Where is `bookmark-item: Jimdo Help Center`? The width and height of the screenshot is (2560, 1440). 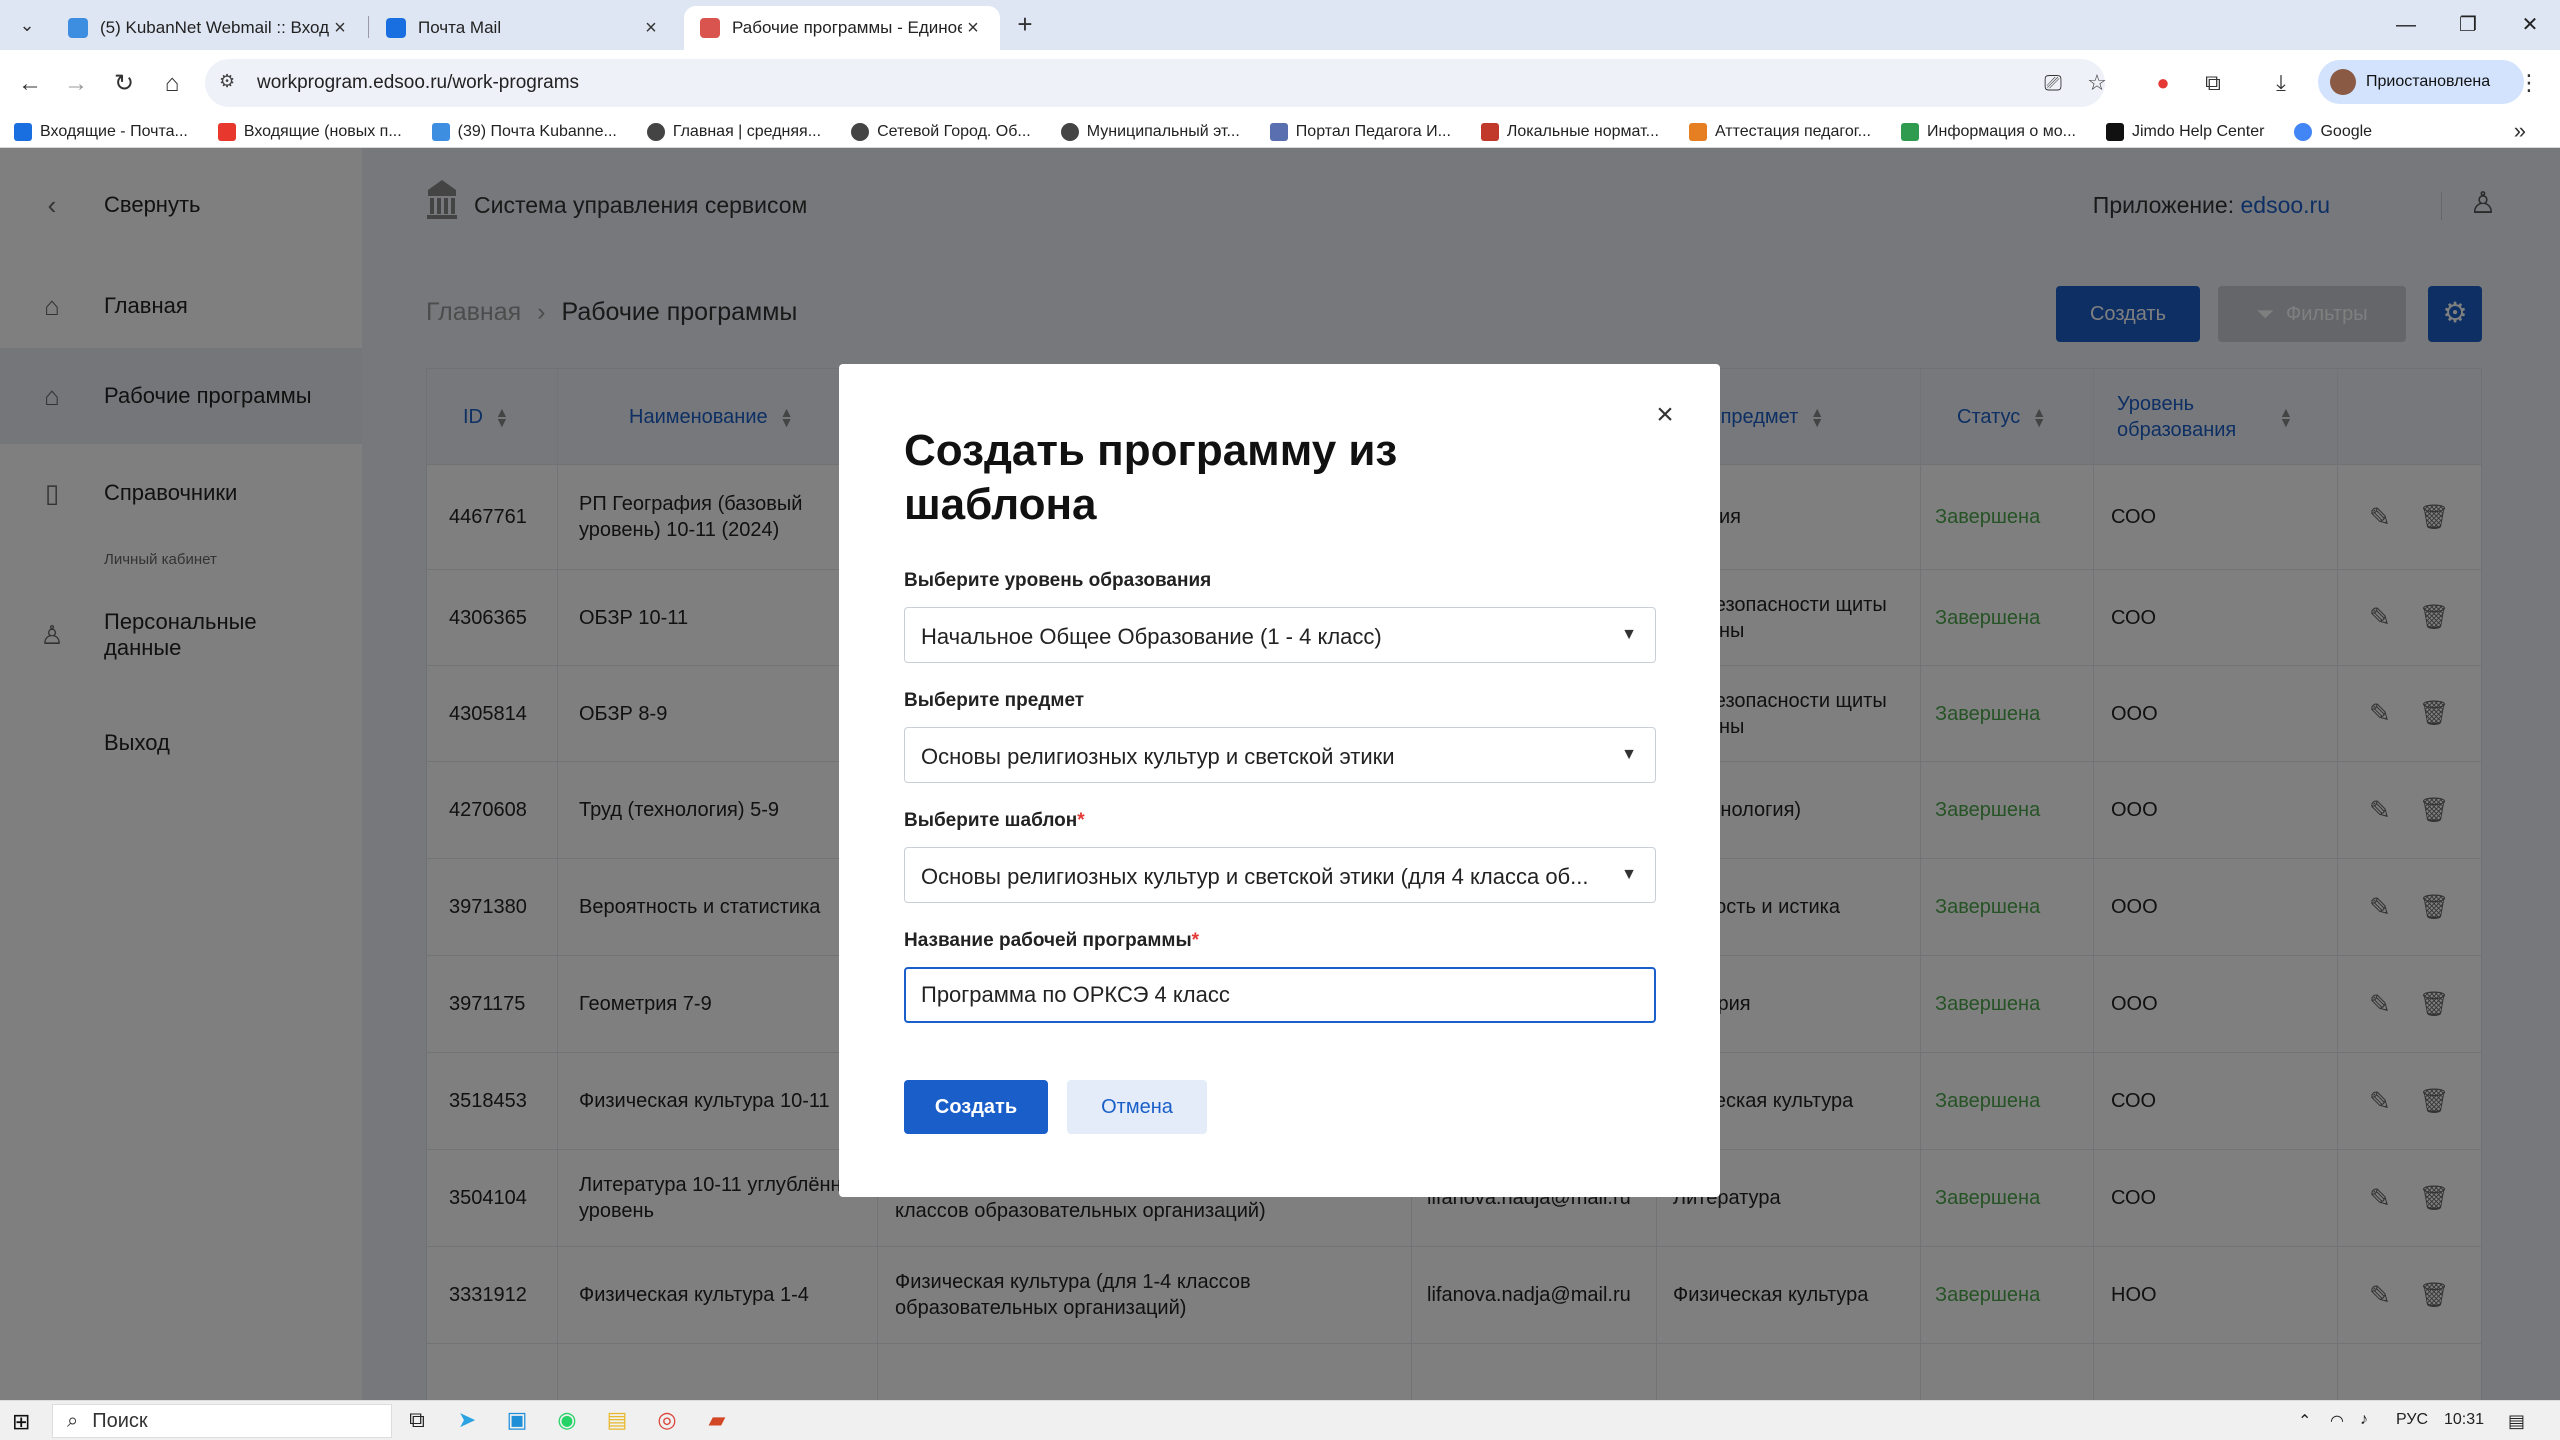 bookmark-item: Jimdo Help Center is located at coordinates (2184, 131).